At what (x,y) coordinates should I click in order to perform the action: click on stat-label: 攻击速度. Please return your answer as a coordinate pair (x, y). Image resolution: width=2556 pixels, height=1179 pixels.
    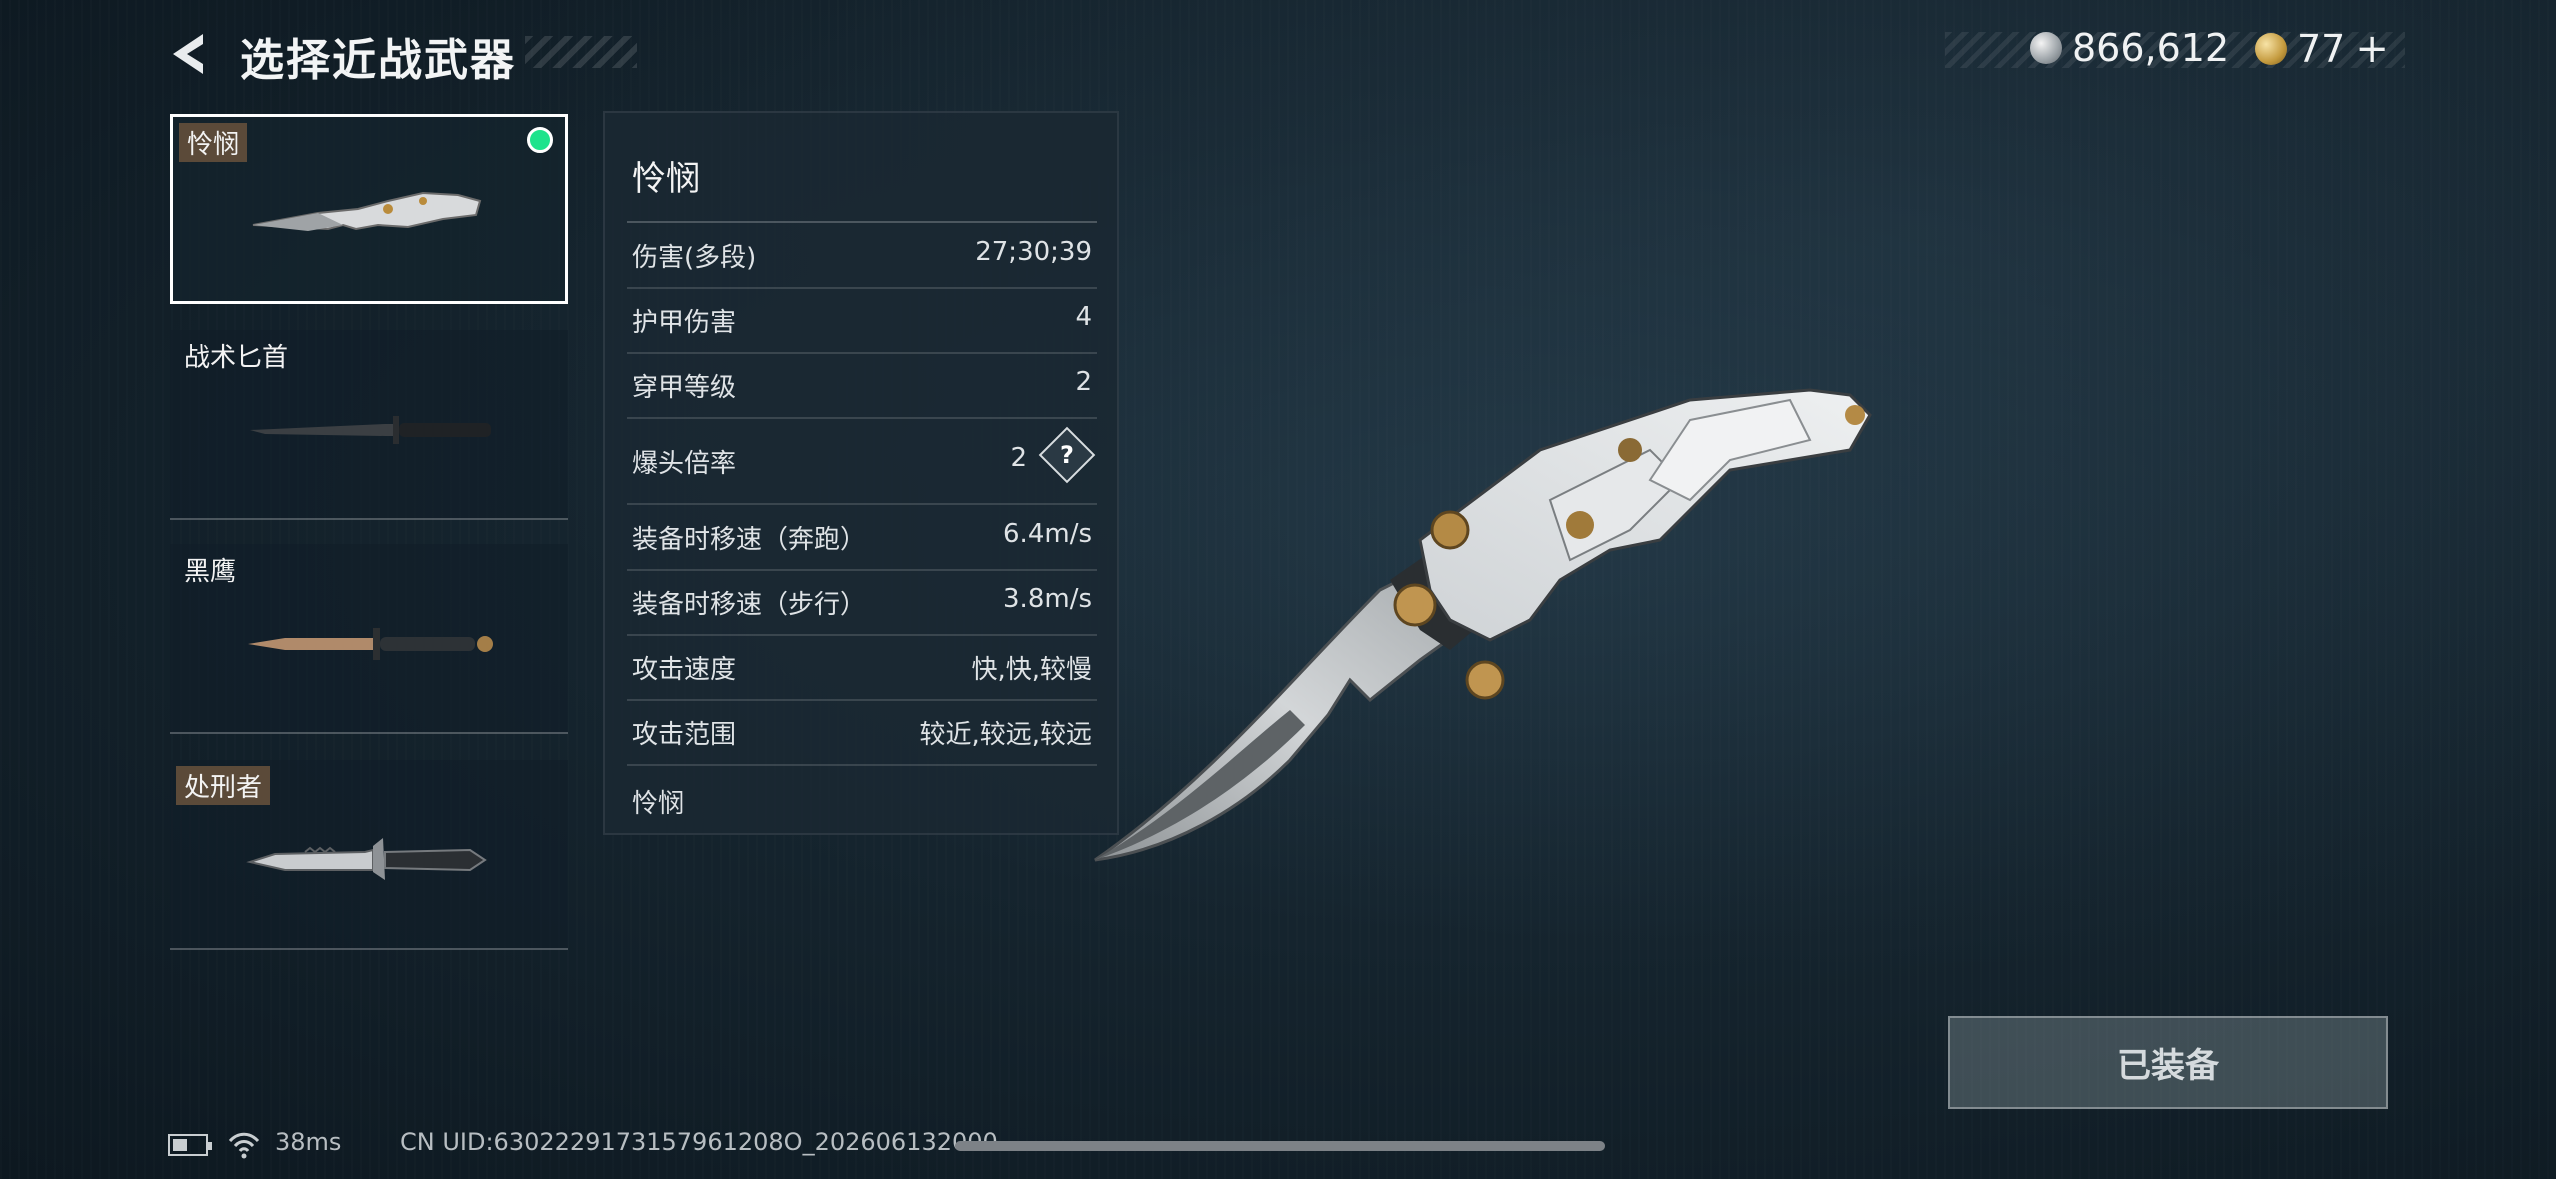
    Looking at the image, I should click on (684, 670).